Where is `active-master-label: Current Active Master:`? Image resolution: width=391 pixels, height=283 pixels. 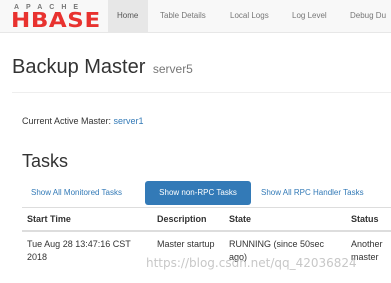 active-master-label: Current Active Master: is located at coordinates (67, 121).